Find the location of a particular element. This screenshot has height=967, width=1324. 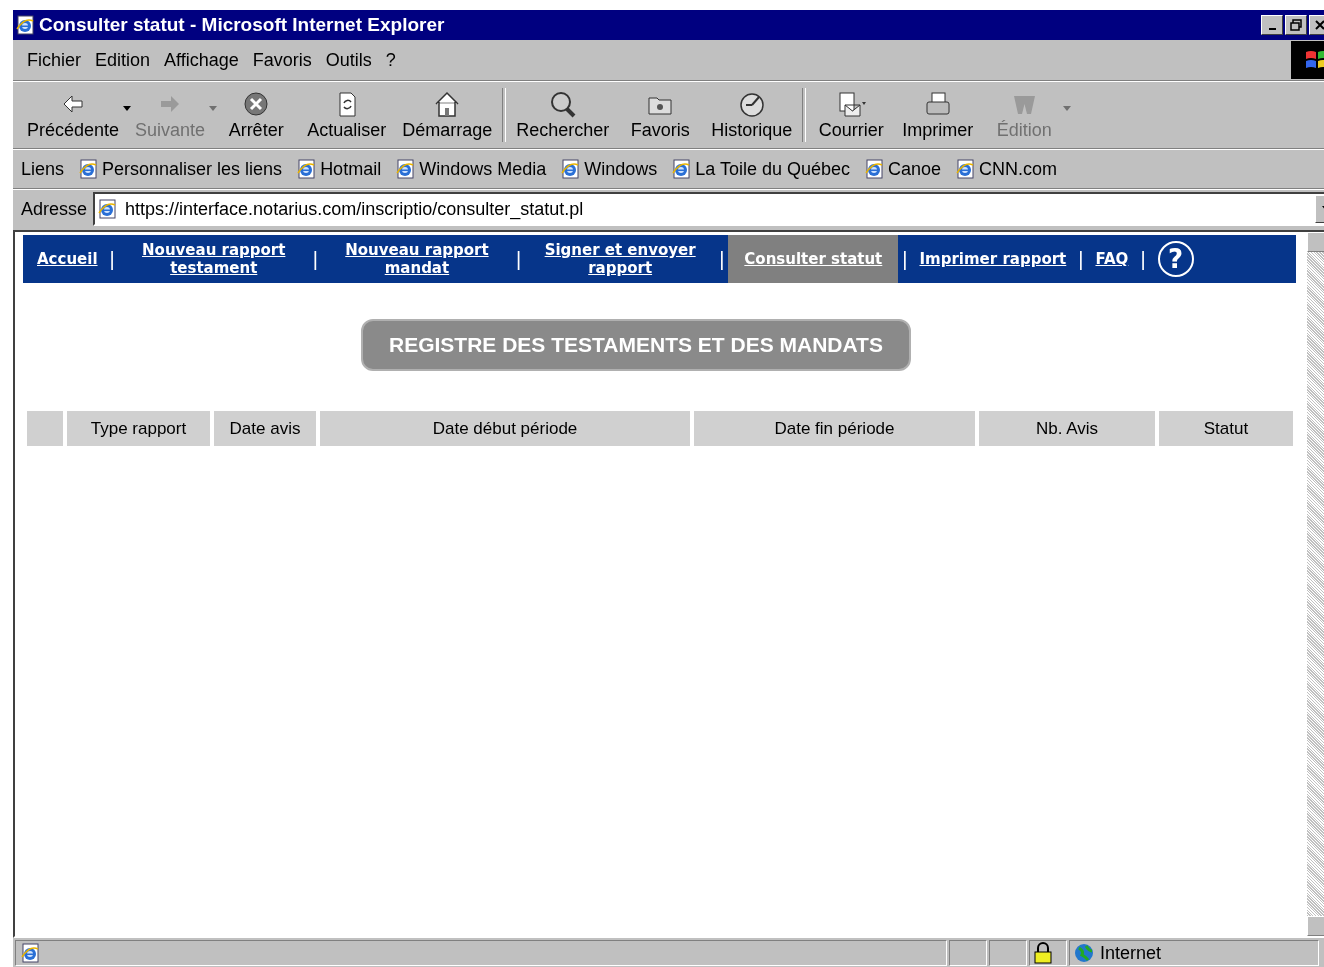

toolbar-button: Favoris is located at coordinates (660, 115).